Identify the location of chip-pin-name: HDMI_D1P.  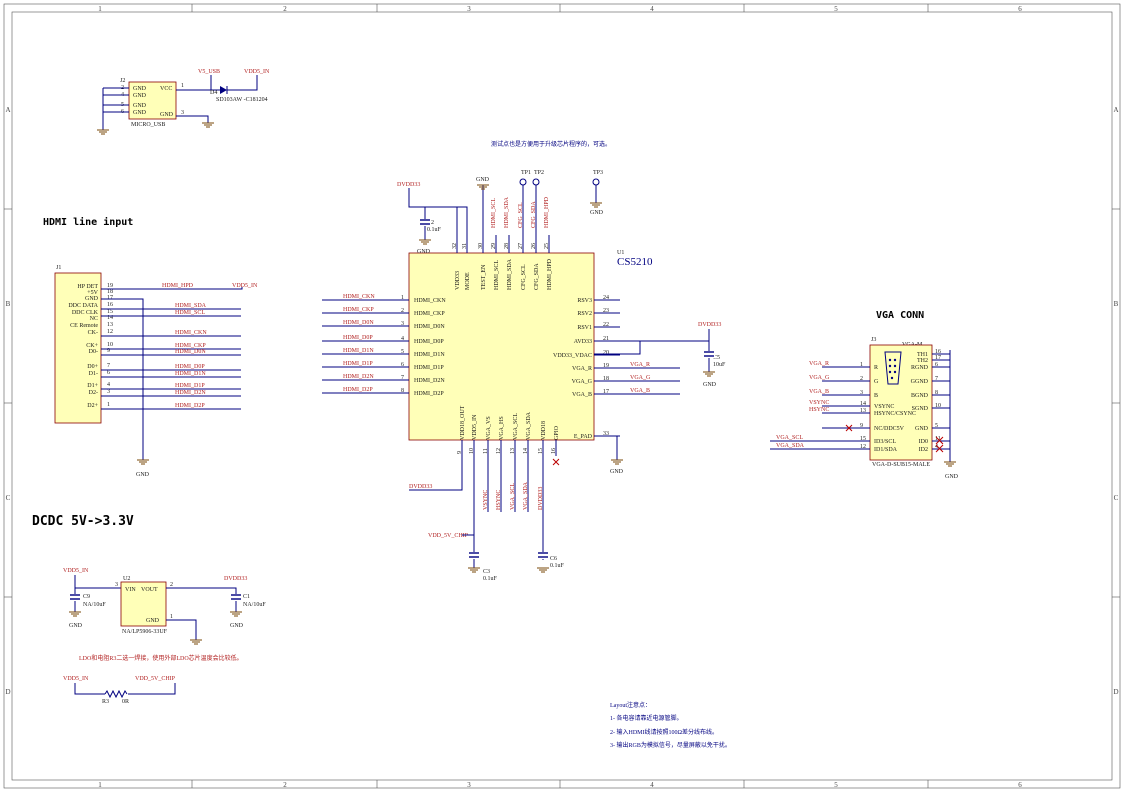
(429, 368).